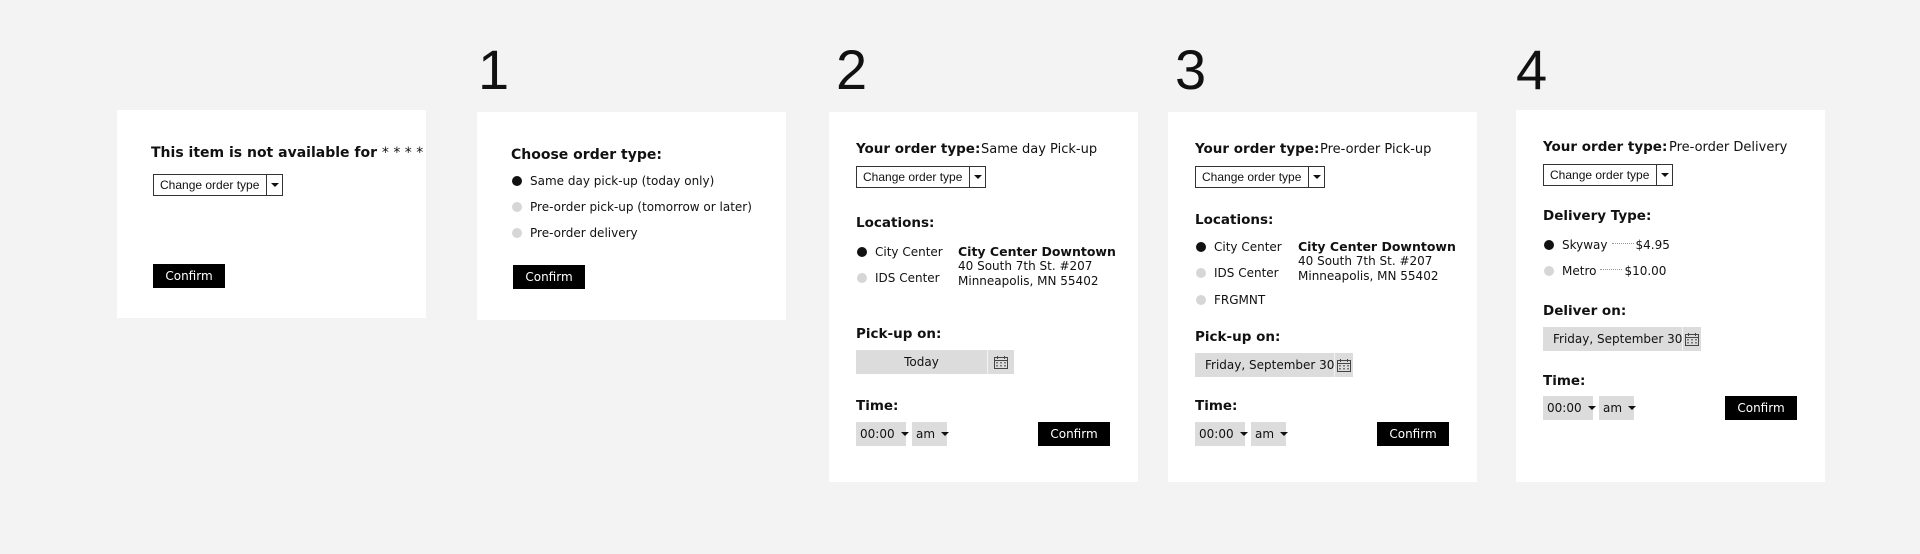 The image size is (1920, 554). I want to click on pickup-date-value: Today, so click(921, 362).